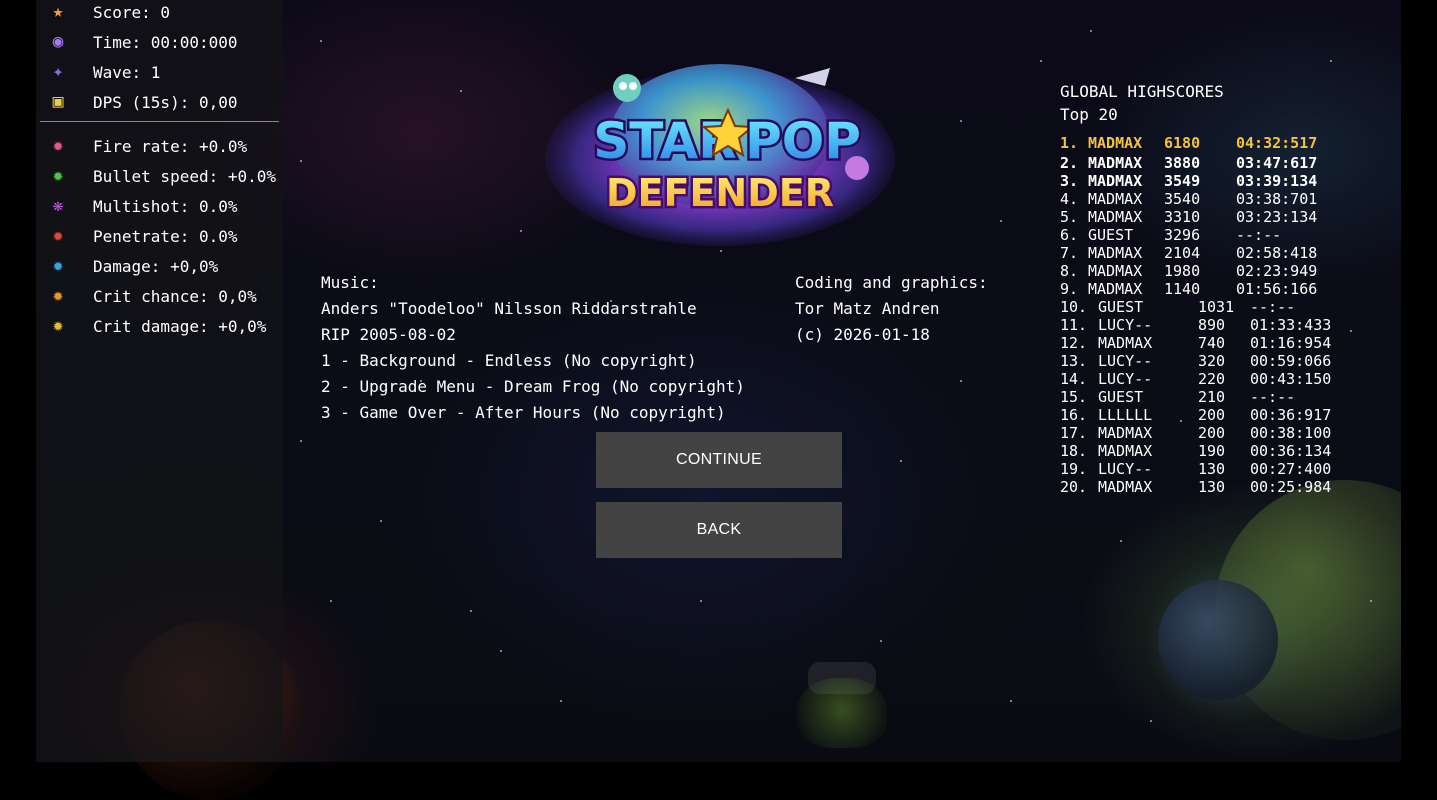 The width and height of the screenshot is (1437, 800). I want to click on highscores-title: GLOBAL HIGHSCORES, so click(1142, 91).